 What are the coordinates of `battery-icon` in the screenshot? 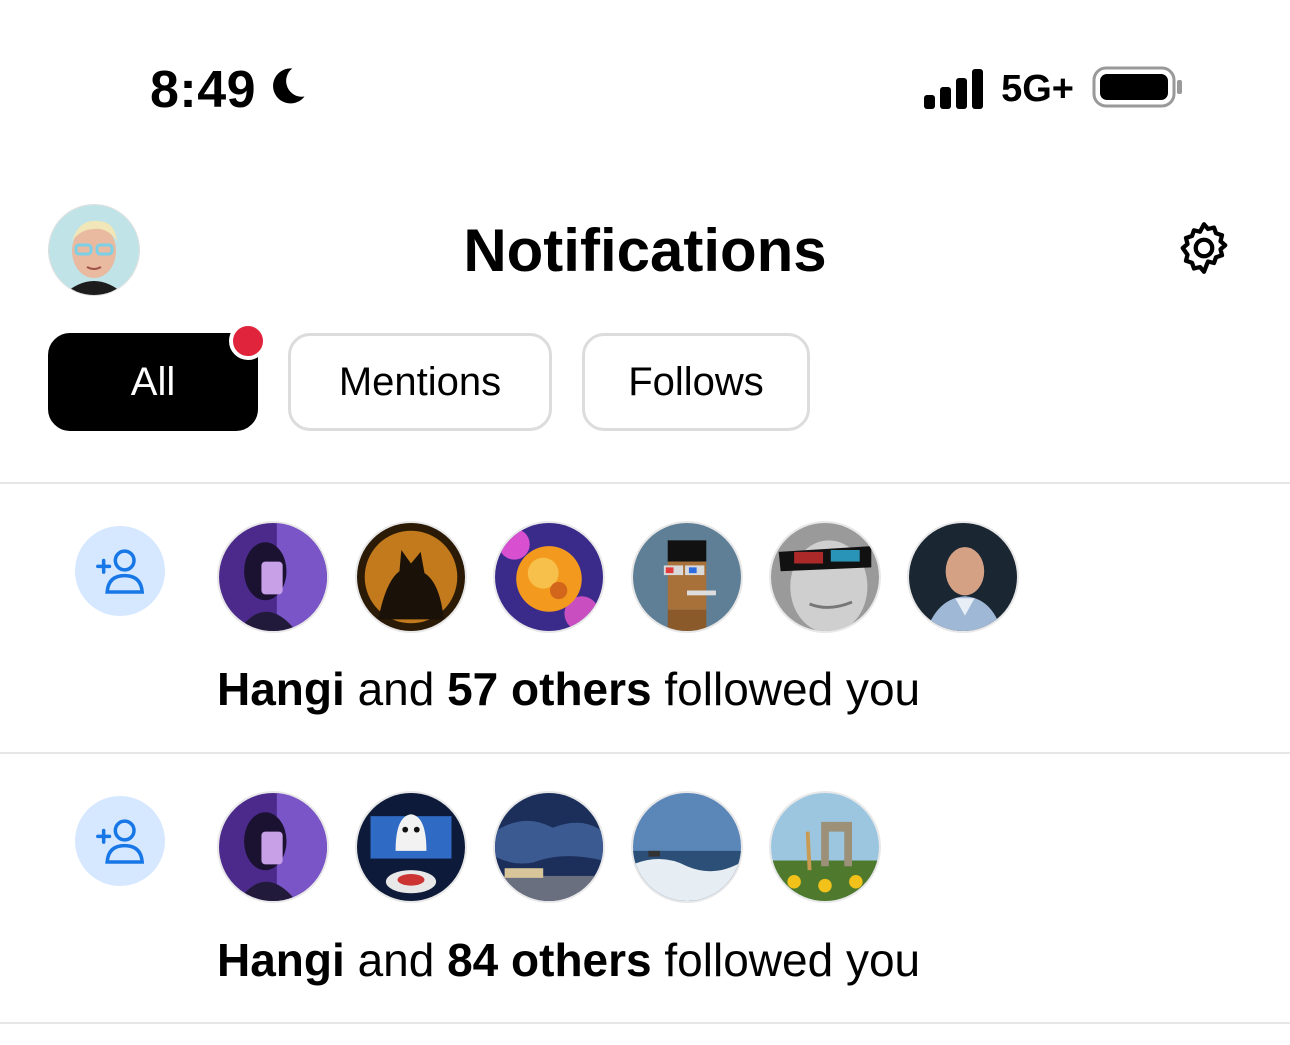 It's located at (1138, 89).